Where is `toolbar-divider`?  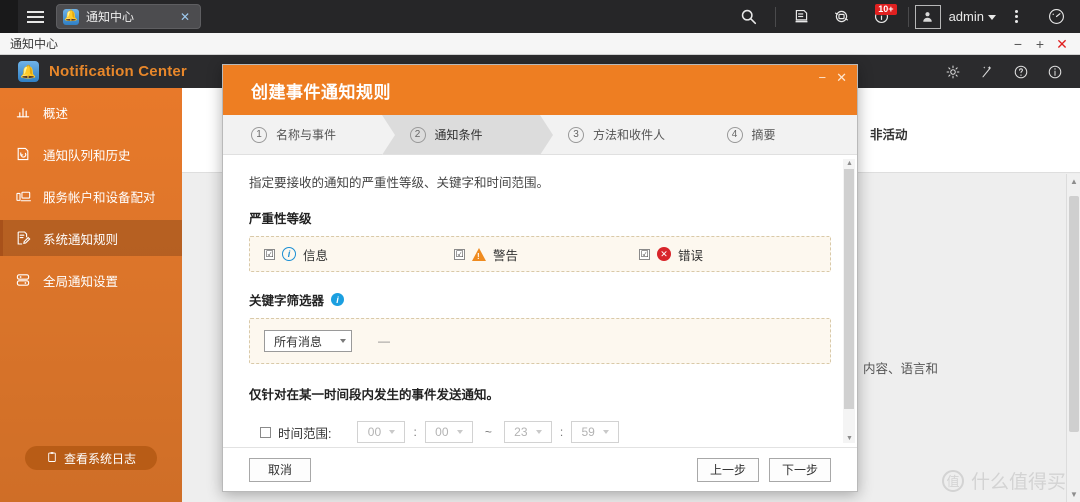 toolbar-divider is located at coordinates (775, 16).